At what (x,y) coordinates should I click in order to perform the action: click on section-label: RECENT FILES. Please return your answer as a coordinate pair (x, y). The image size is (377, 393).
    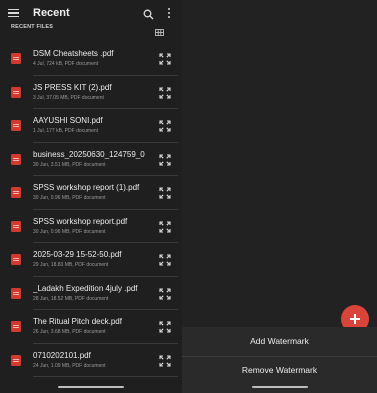
    Looking at the image, I should click on (32, 27).